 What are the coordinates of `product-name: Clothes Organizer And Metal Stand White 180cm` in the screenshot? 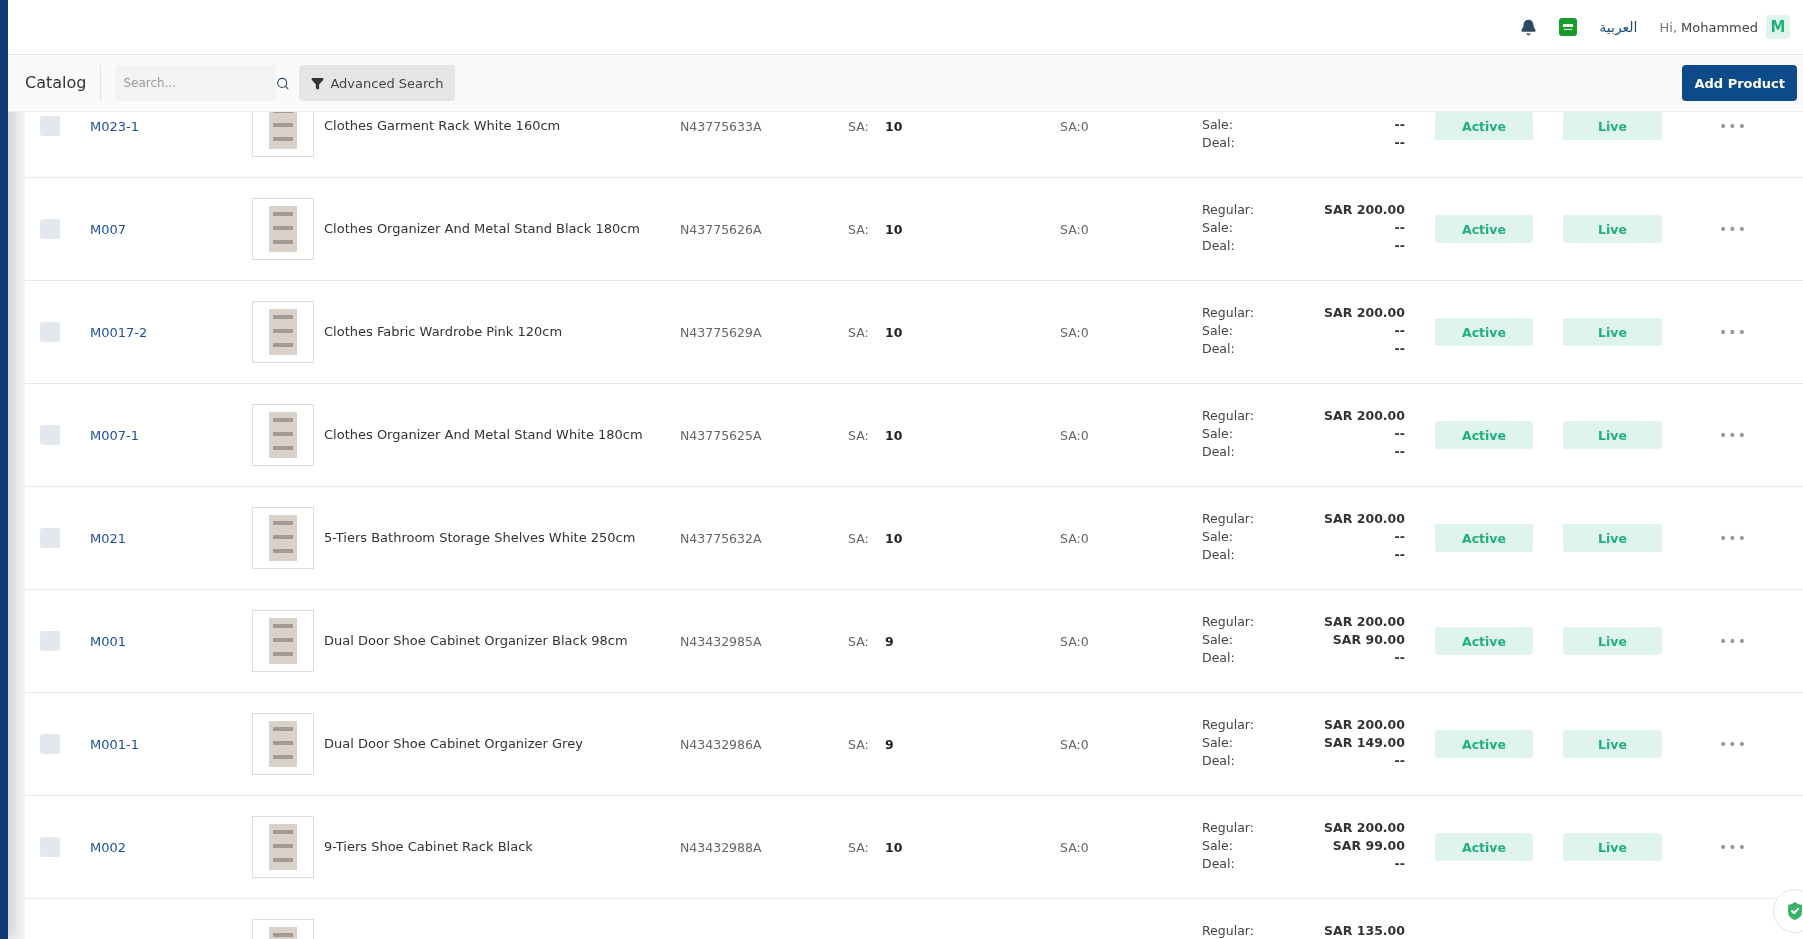 It's located at (483, 435).